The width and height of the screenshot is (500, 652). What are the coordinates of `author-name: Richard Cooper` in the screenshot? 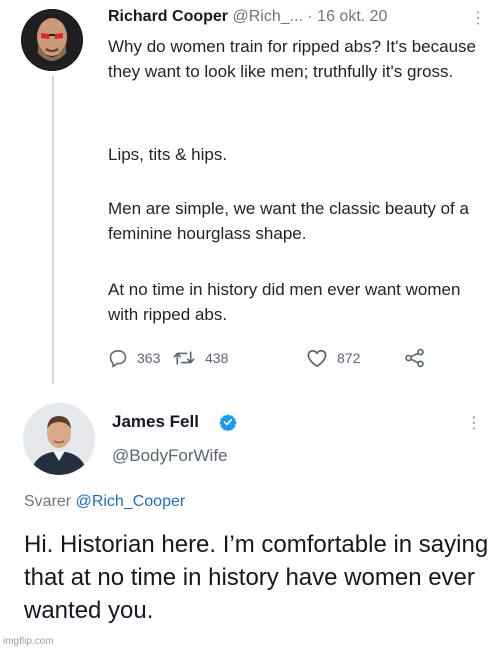 It's located at (168, 16).